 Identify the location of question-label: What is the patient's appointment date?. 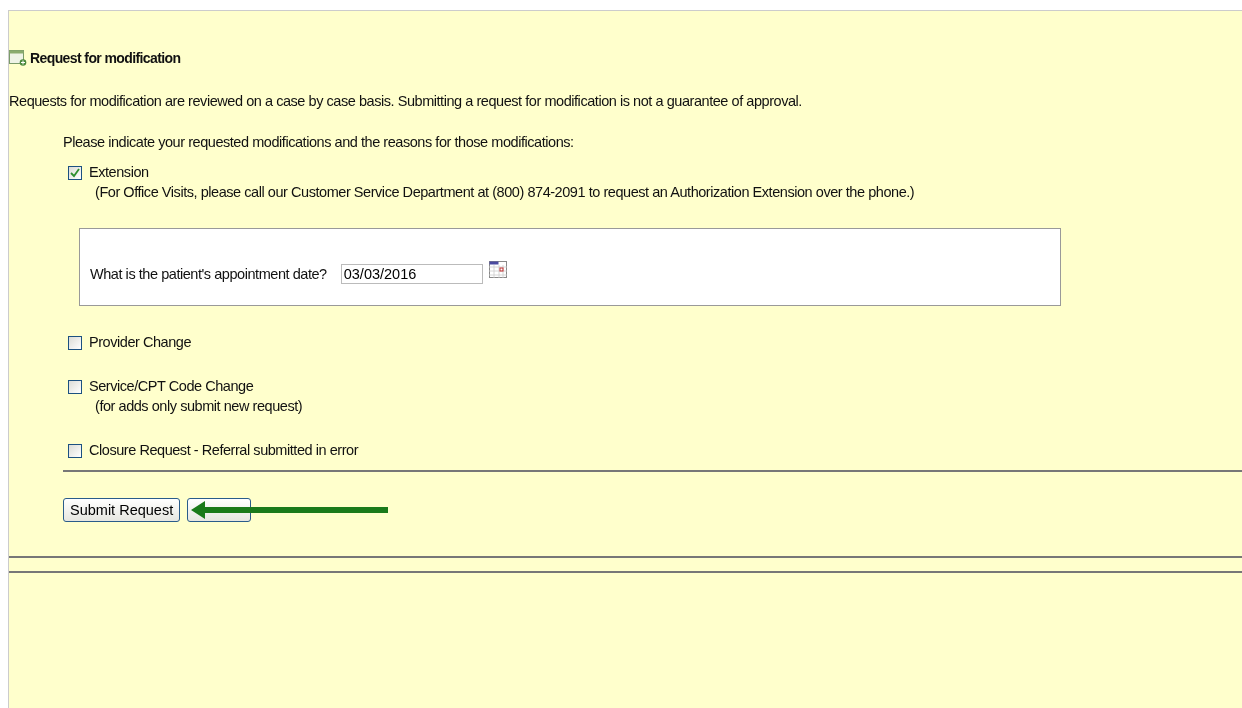
(208, 274).